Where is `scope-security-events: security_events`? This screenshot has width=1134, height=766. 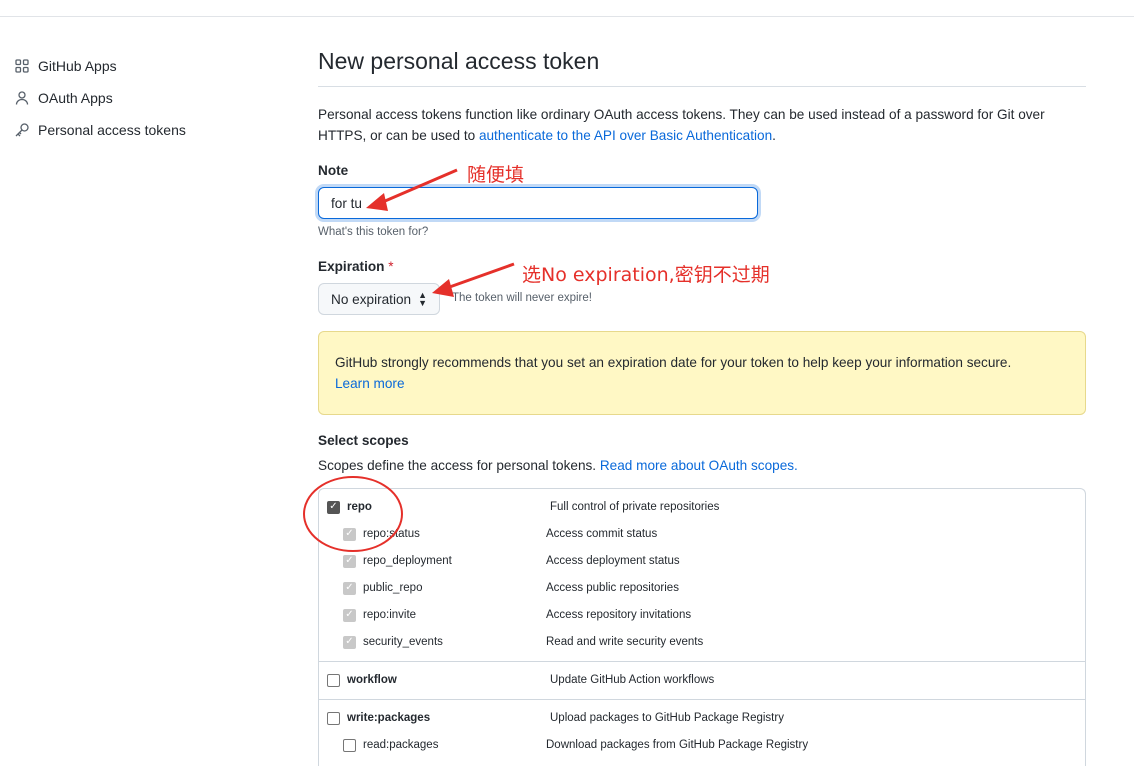 scope-security-events: security_events is located at coordinates (393, 642).